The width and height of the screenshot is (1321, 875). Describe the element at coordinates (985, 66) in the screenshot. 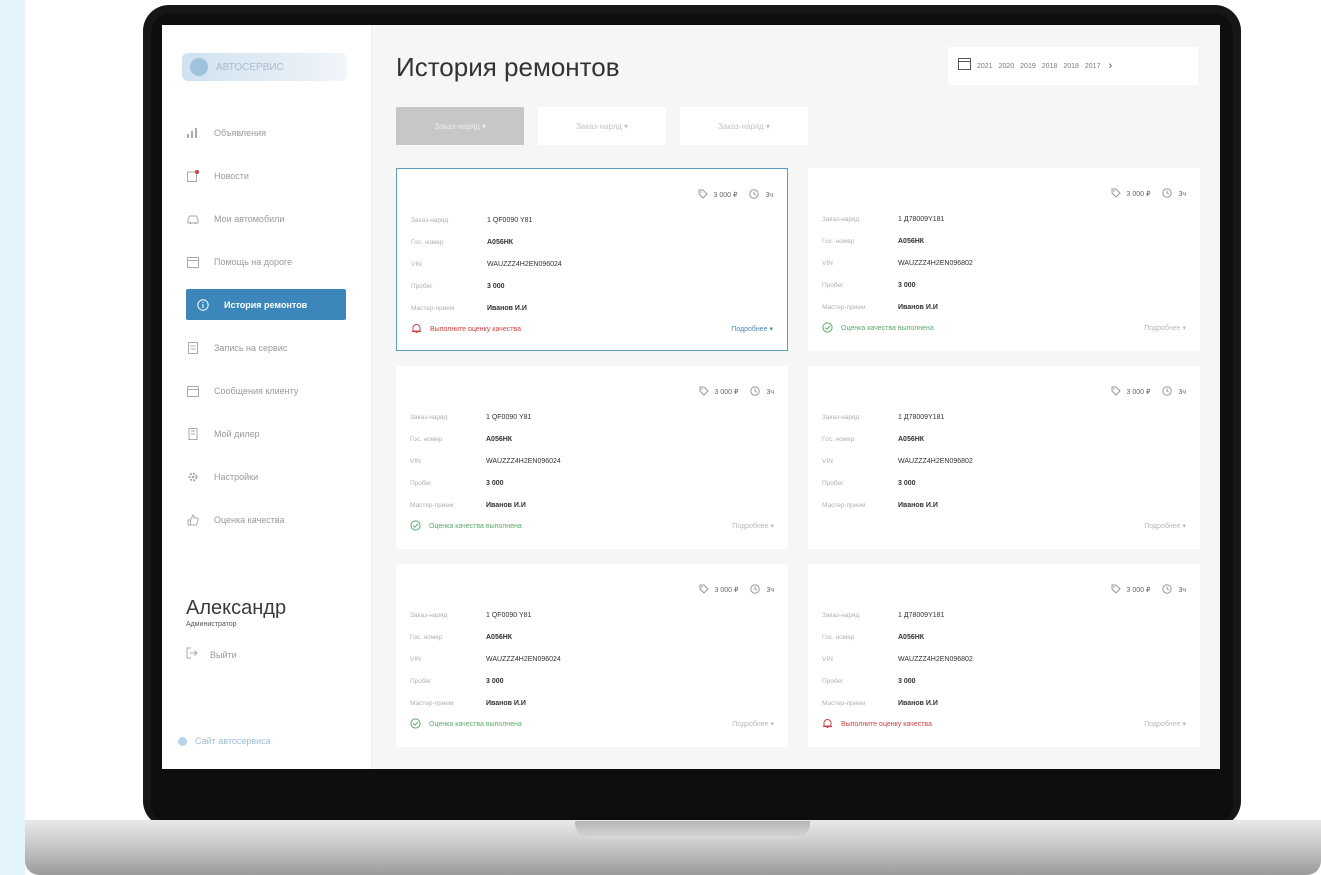

I see `year-option: 2021` at that location.